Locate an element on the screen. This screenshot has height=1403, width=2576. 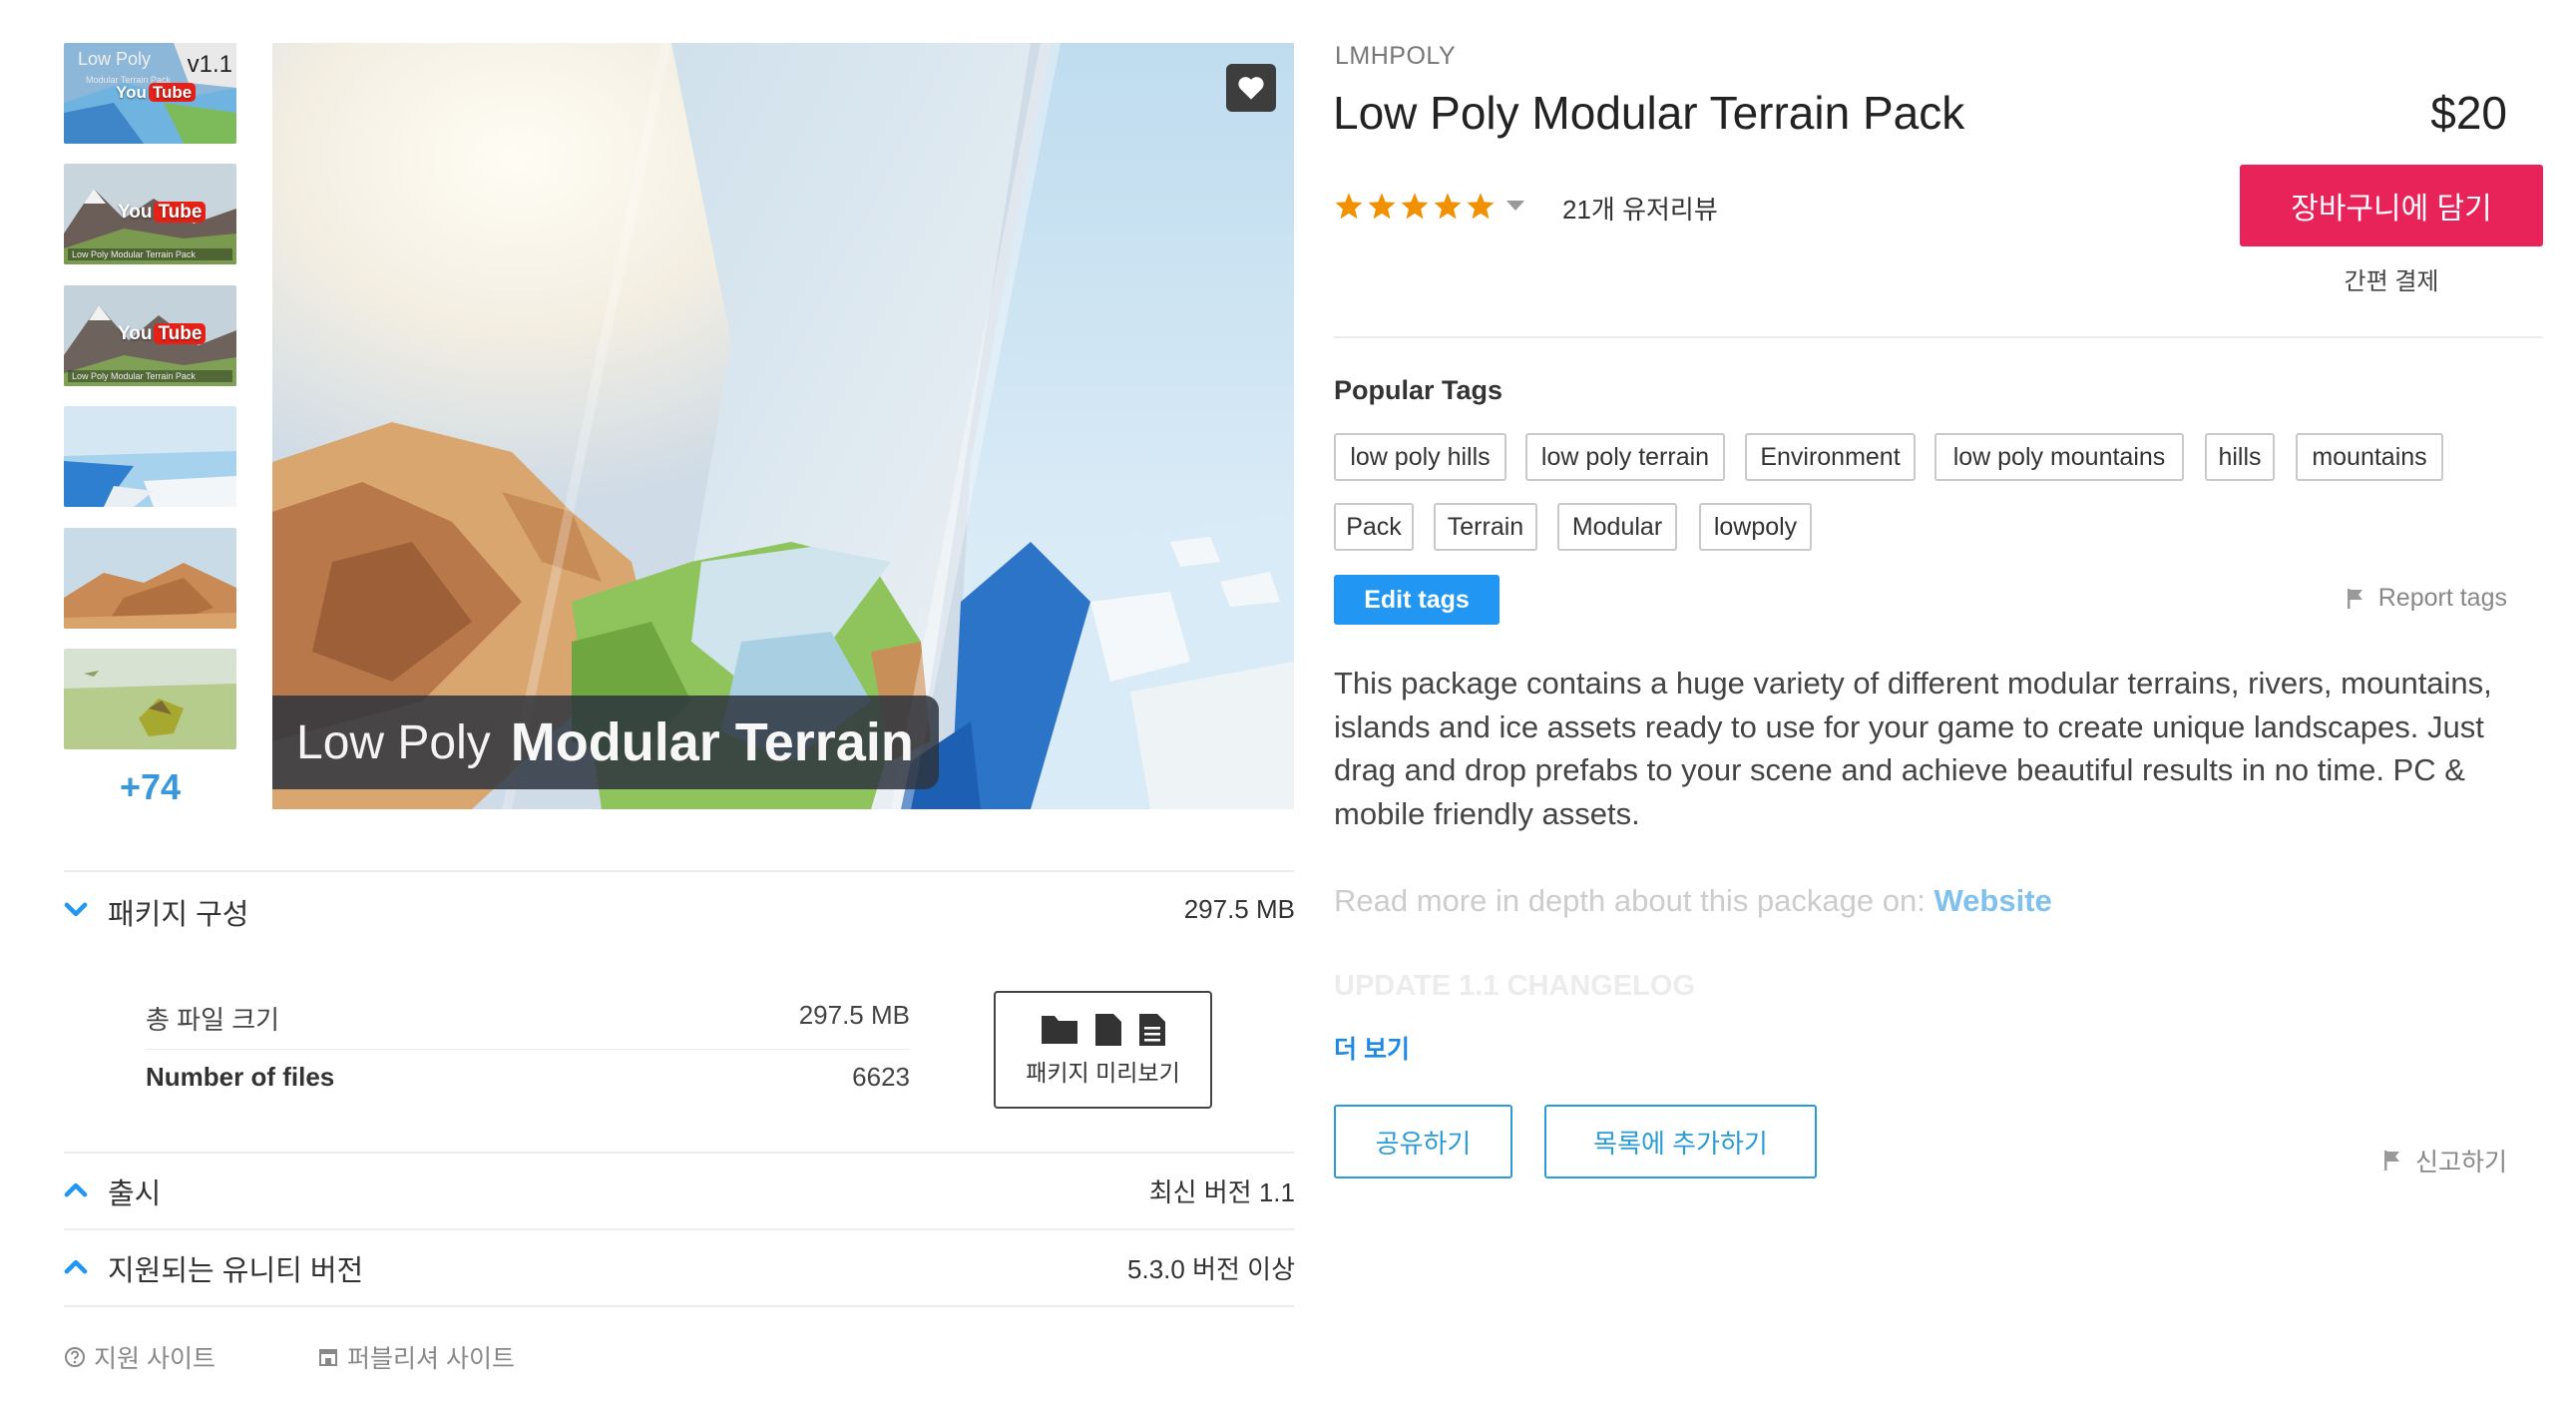
report-tags-link: Report tags is located at coordinates (2427, 598).